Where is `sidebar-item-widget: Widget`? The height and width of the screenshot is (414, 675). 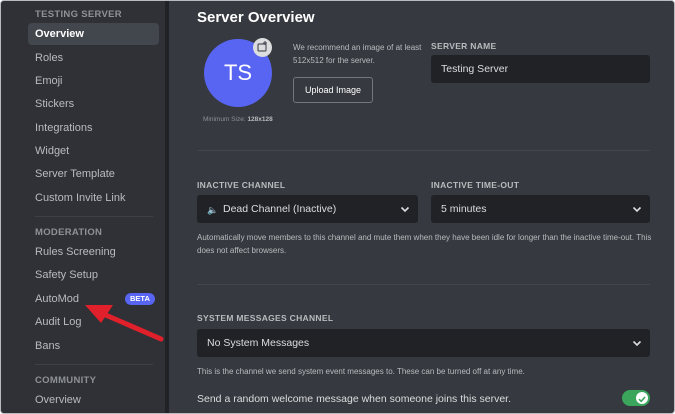 sidebar-item-widget: Widget is located at coordinates (93, 151).